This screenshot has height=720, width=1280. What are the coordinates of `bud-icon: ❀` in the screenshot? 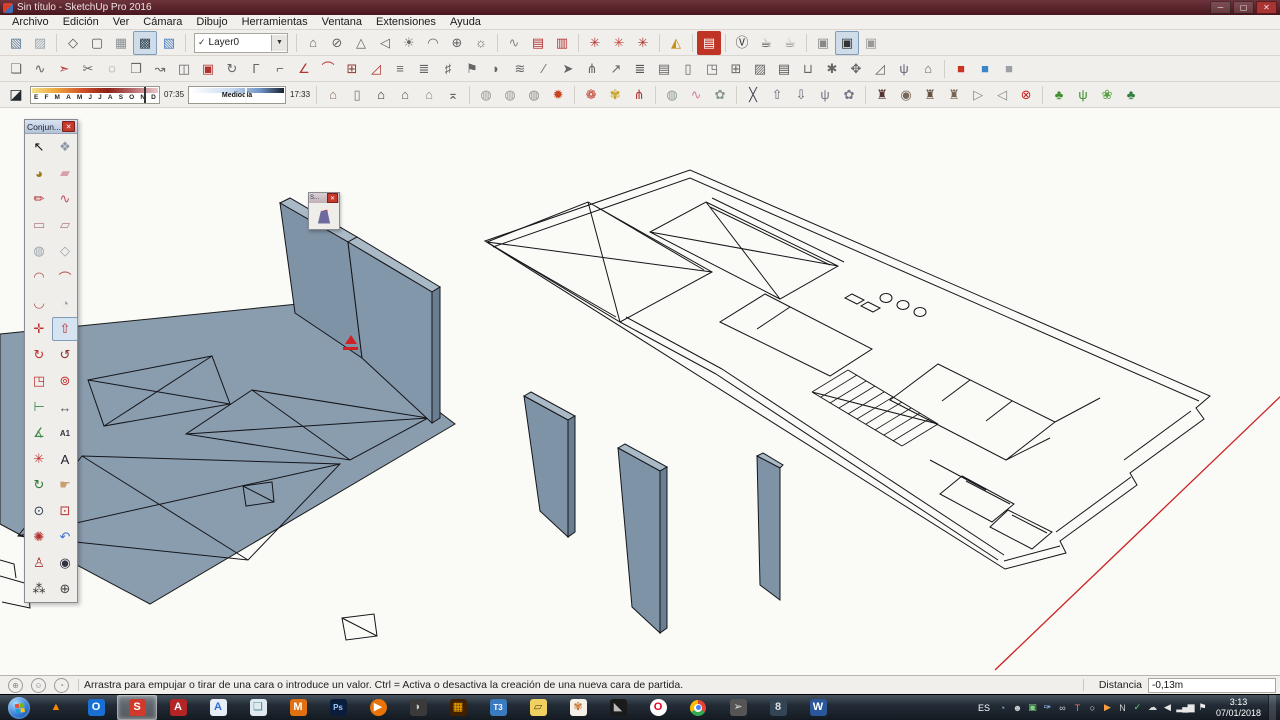 It's located at (1107, 95).